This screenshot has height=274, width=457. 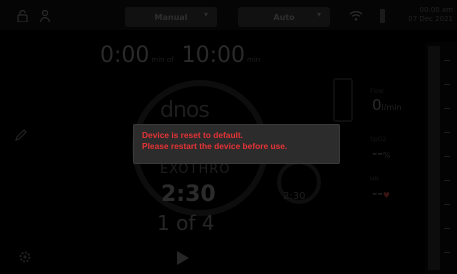 What do you see at coordinates (430, 19) in the screenshot?
I see `clock-date: 07 Dec 2021` at bounding box center [430, 19].